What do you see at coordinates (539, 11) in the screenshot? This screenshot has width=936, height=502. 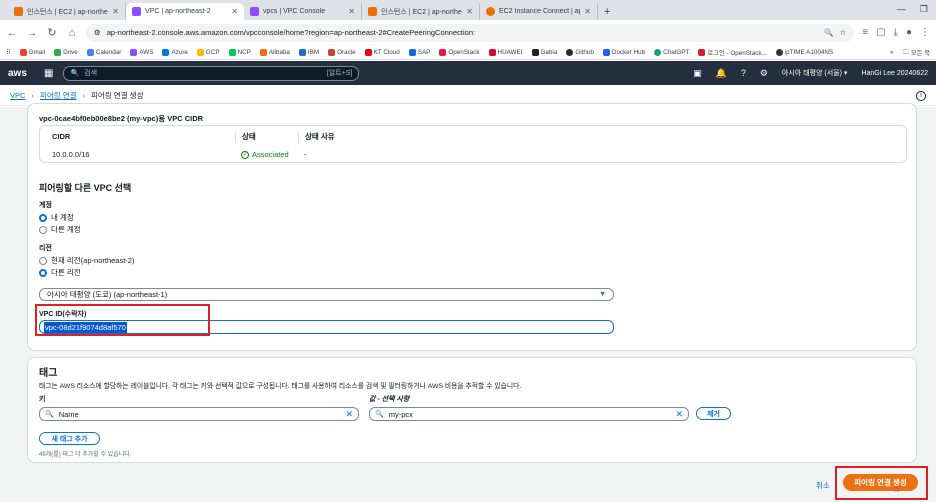 I see `browser-tab: EC2 Instance Connect | ap-nor✕` at bounding box center [539, 11].